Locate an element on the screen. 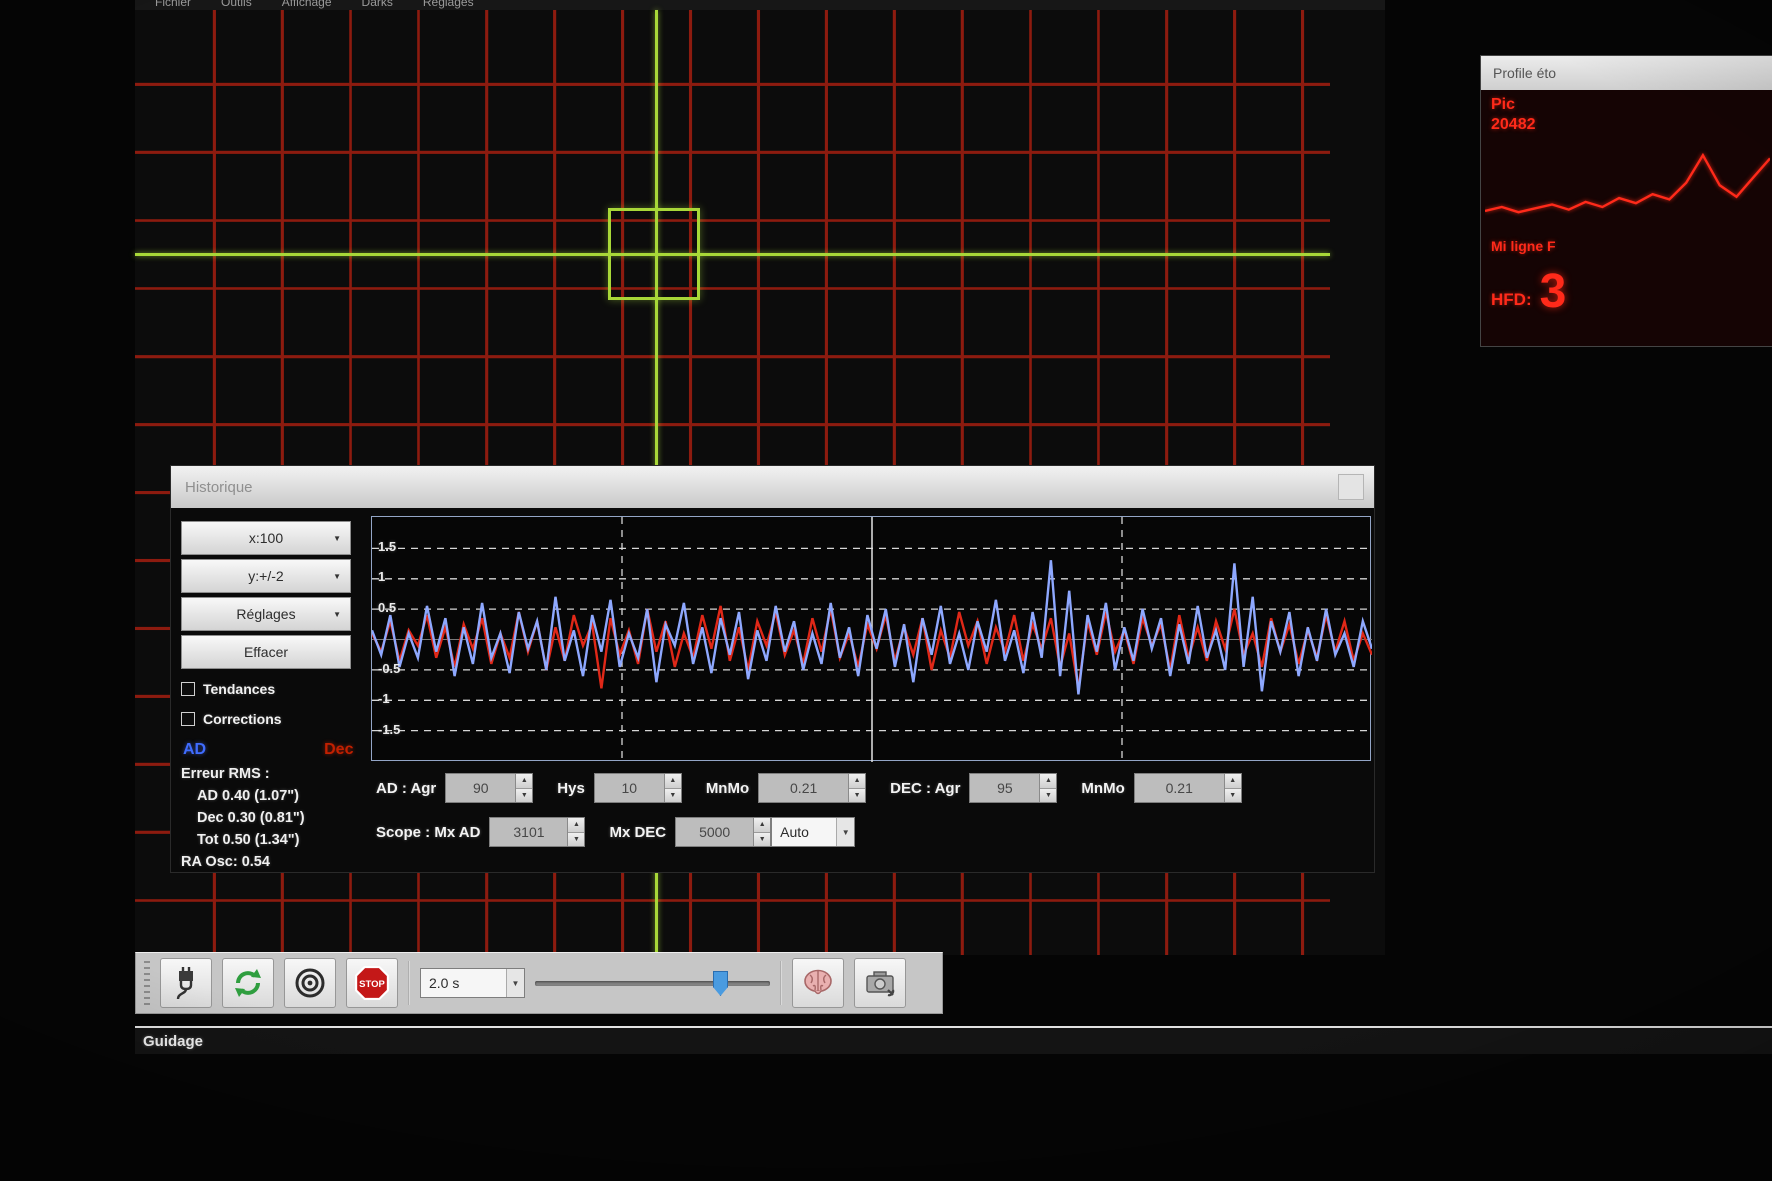 The image size is (1772, 1181). scope-mx-ad-label: Scope : Mx AD is located at coordinates (428, 832).